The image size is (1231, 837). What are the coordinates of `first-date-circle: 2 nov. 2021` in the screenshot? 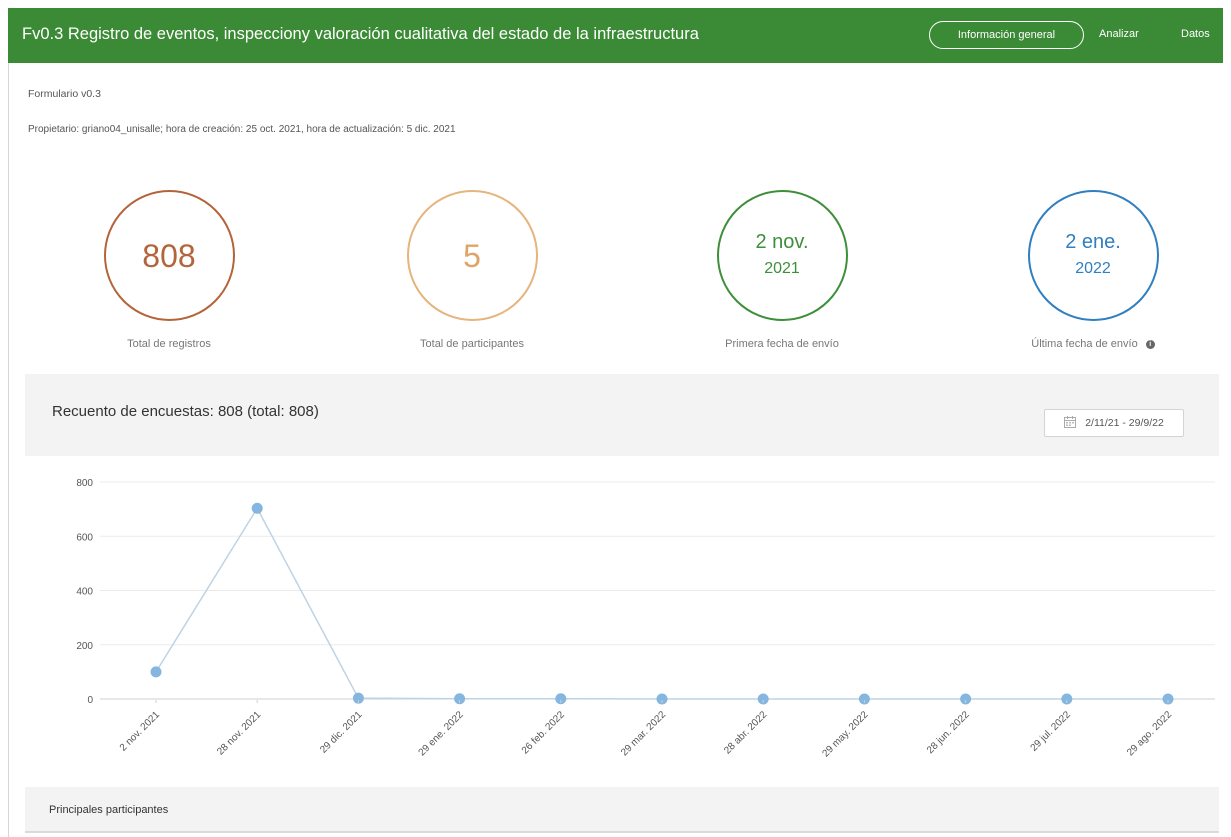 It's located at (782, 255).